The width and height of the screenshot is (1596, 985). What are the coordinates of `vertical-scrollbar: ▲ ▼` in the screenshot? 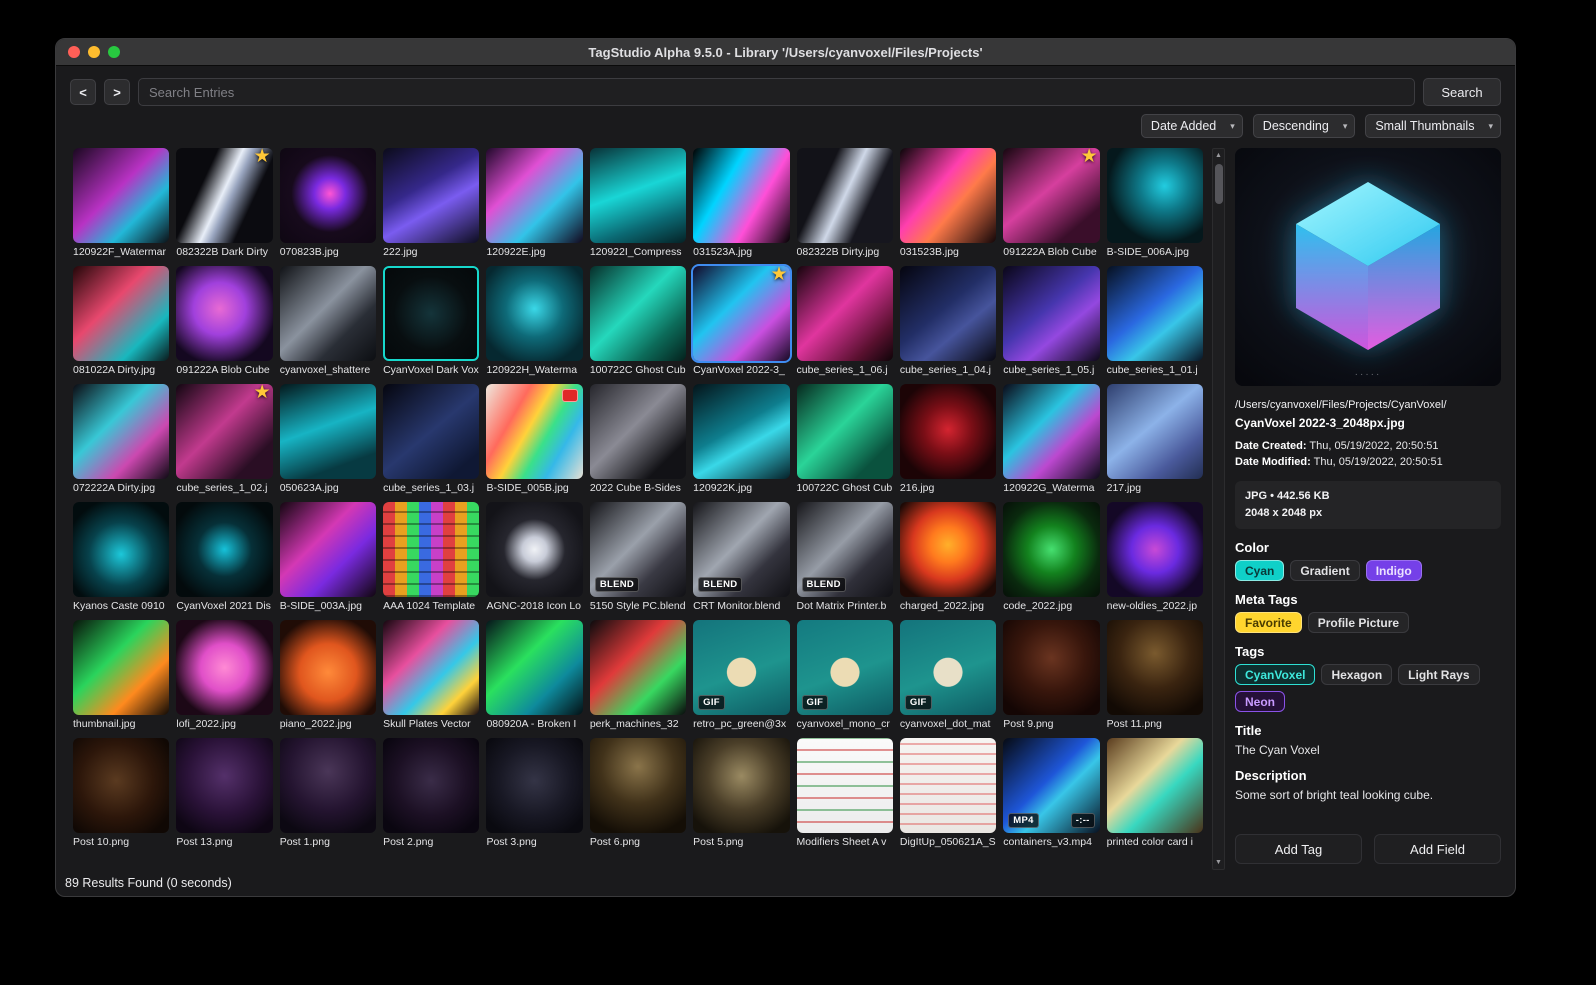 It's located at (1218, 509).